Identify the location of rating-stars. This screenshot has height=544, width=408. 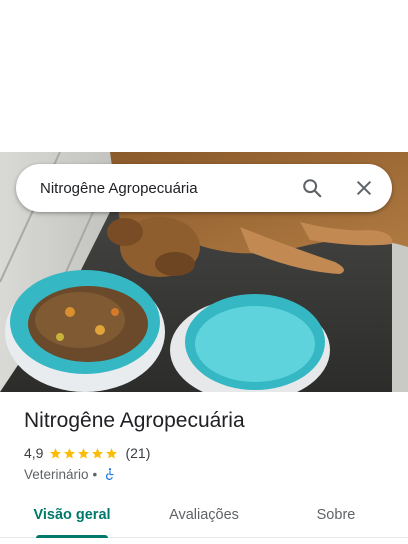
(84, 453).